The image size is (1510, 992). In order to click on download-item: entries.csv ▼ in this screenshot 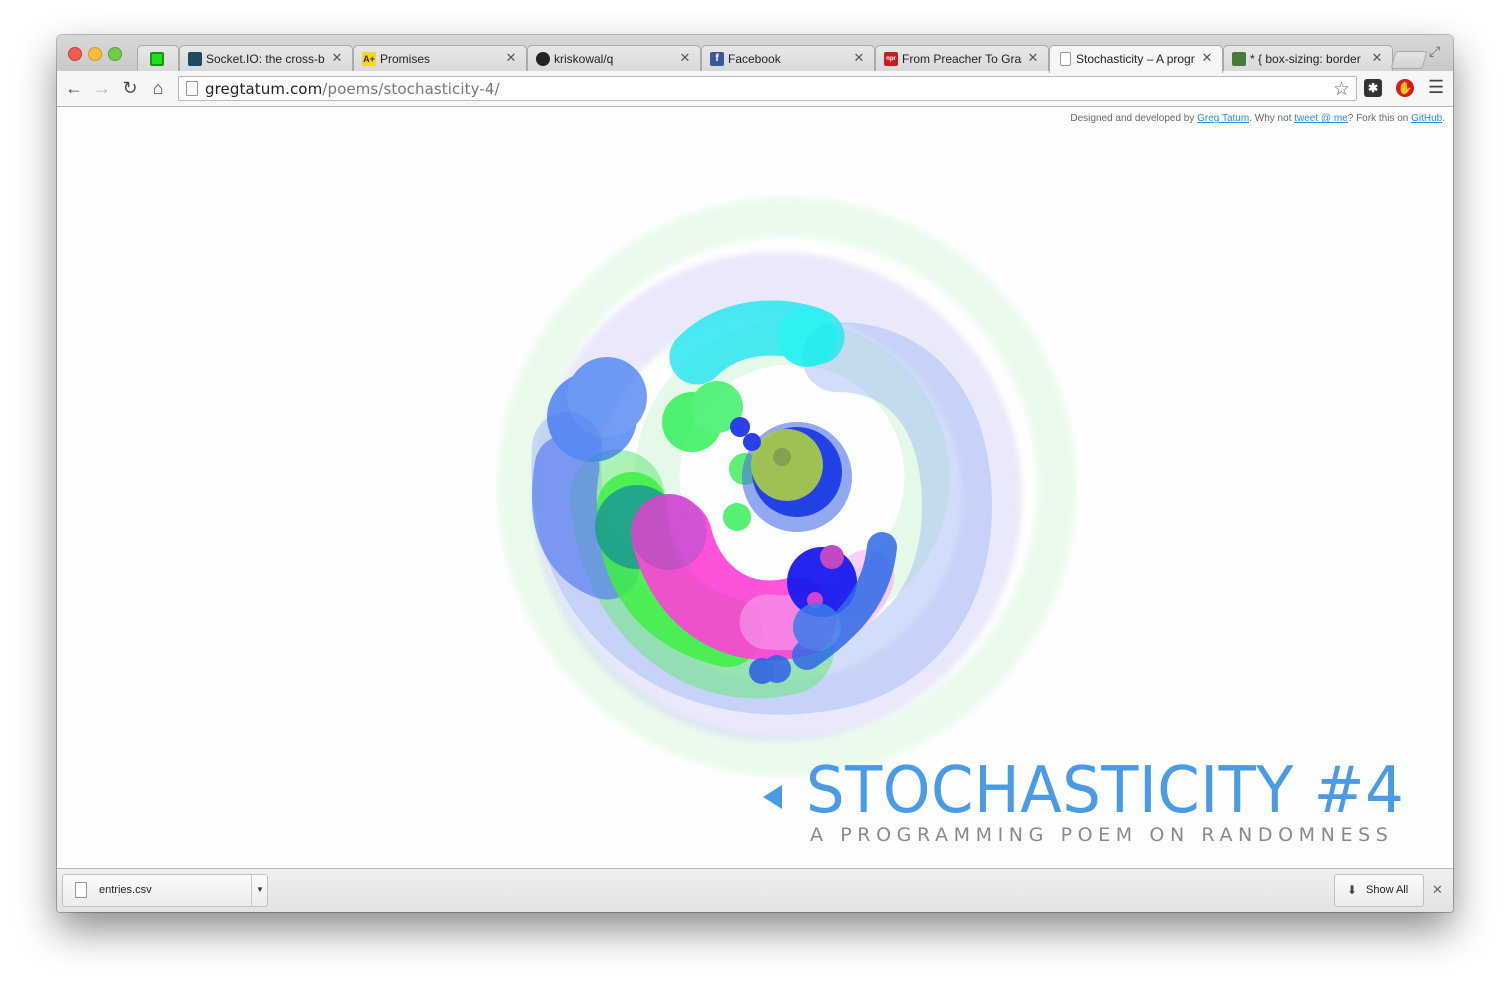, I will do `click(165, 890)`.